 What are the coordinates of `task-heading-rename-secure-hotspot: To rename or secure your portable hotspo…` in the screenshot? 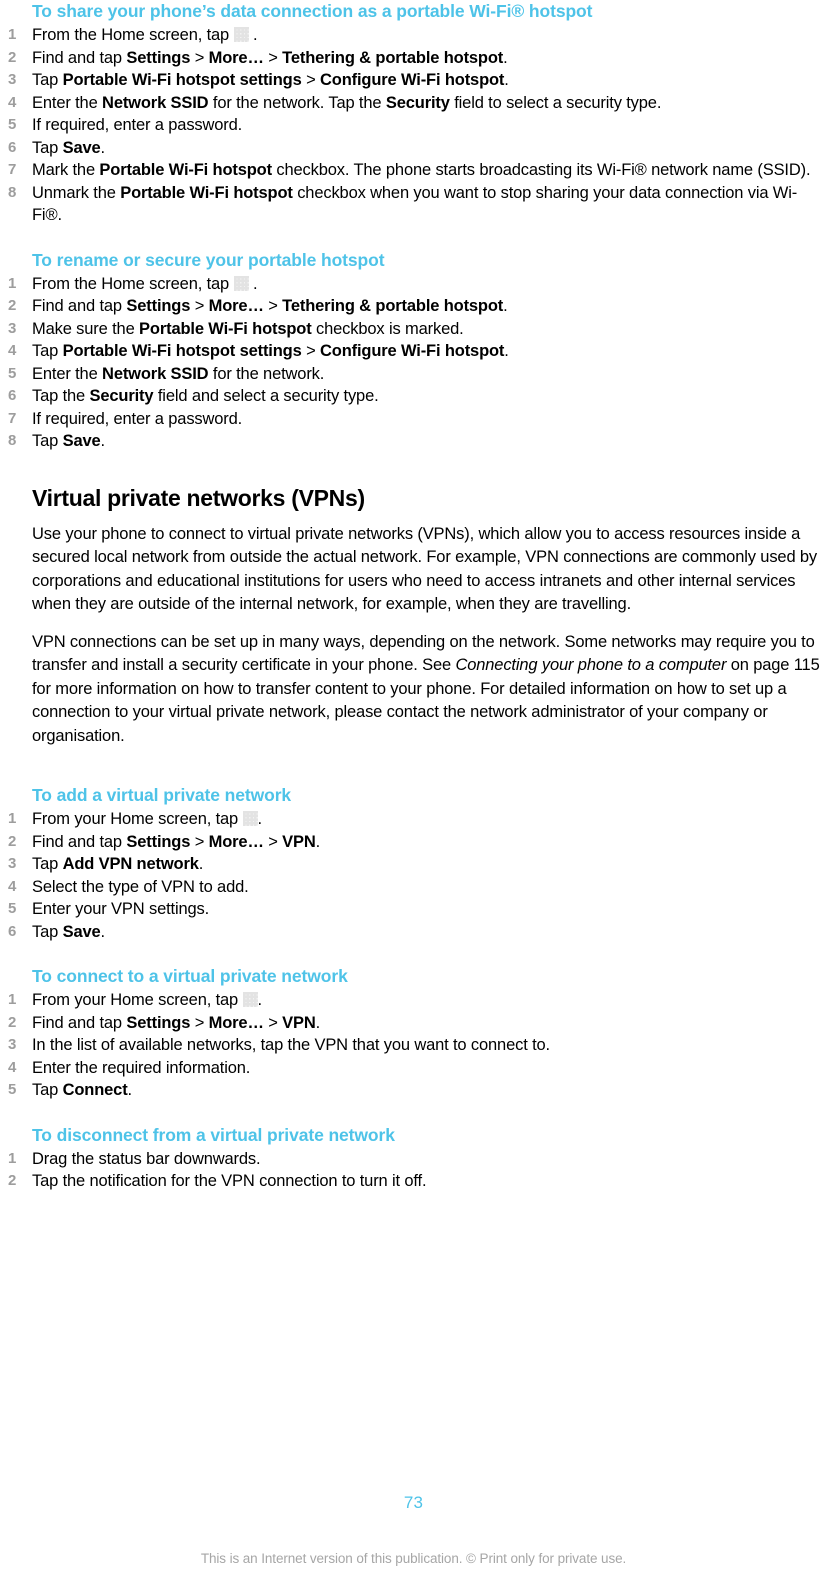 It's located at (208, 259).